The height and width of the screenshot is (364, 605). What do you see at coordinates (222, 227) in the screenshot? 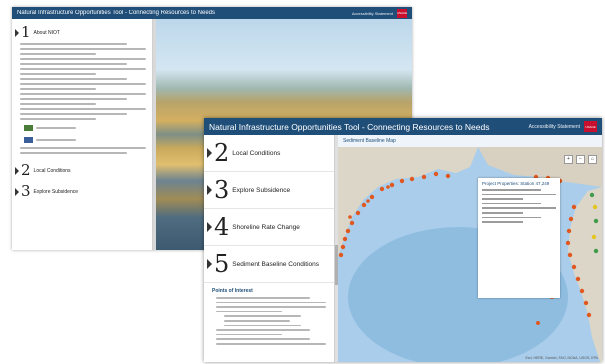
I see `section-number: 4` at bounding box center [222, 227].